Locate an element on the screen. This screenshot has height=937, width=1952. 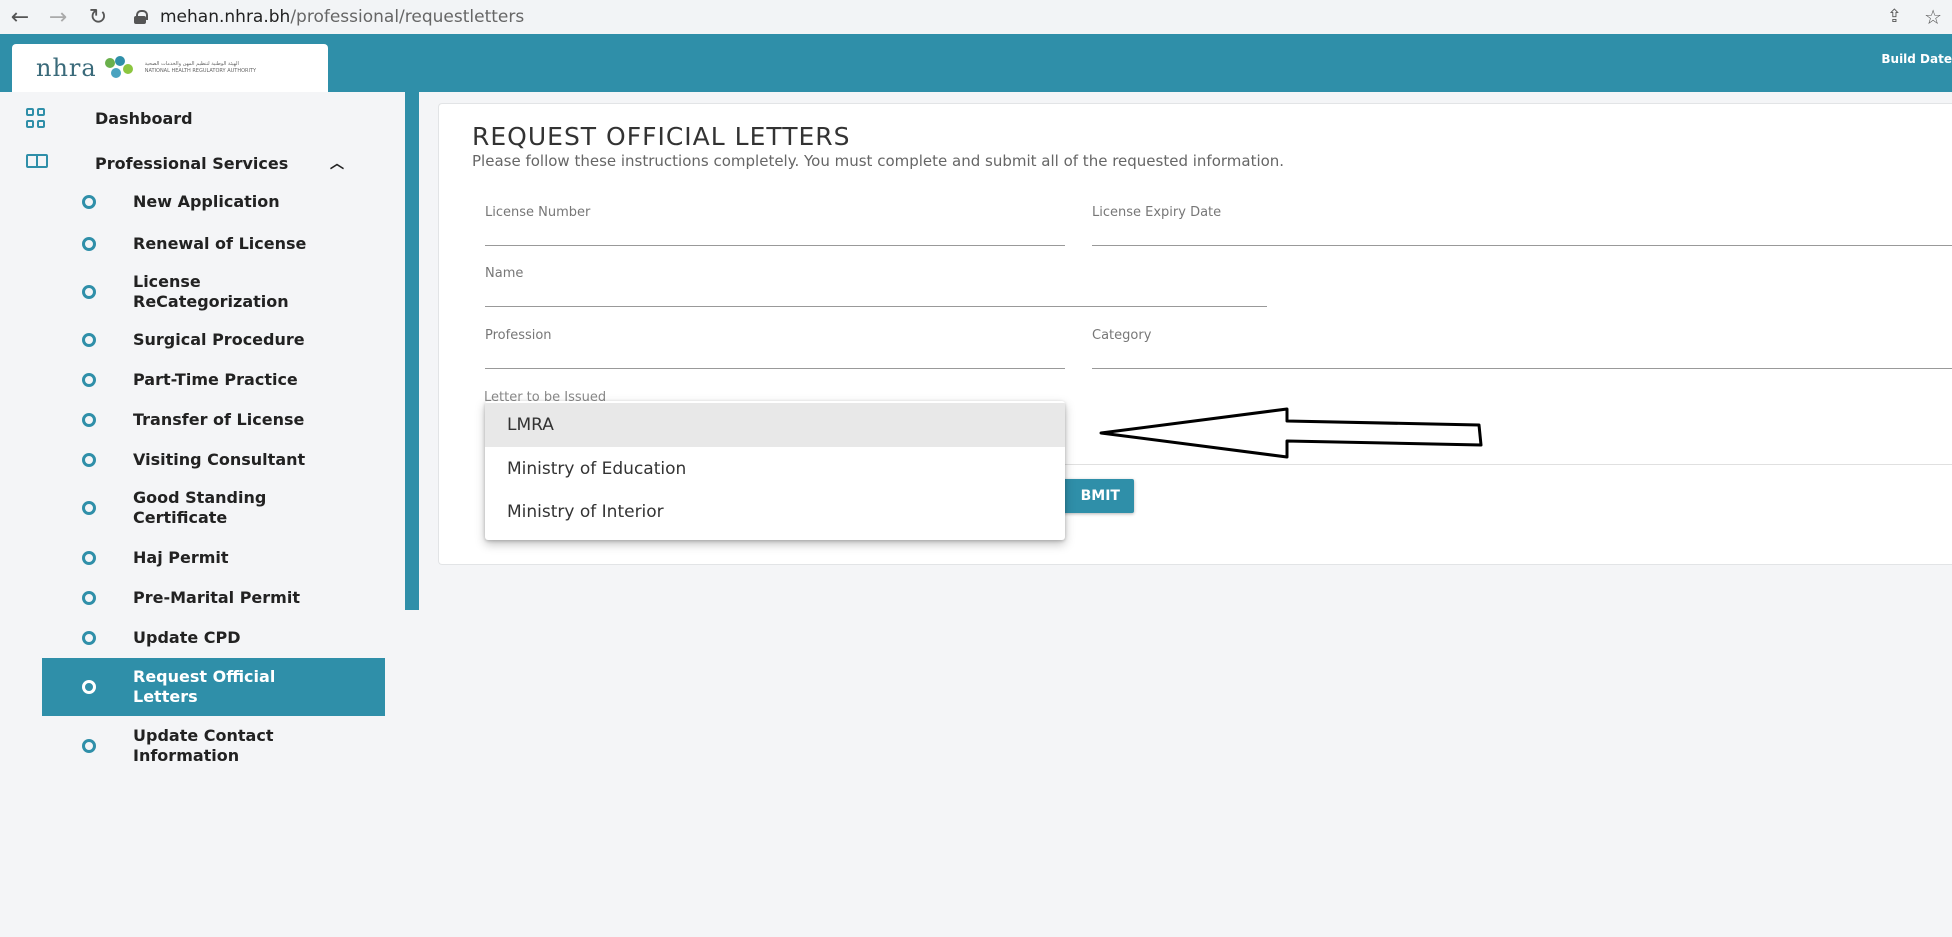
license-expiry-label: License Expiry Date is located at coordinates (1157, 212).